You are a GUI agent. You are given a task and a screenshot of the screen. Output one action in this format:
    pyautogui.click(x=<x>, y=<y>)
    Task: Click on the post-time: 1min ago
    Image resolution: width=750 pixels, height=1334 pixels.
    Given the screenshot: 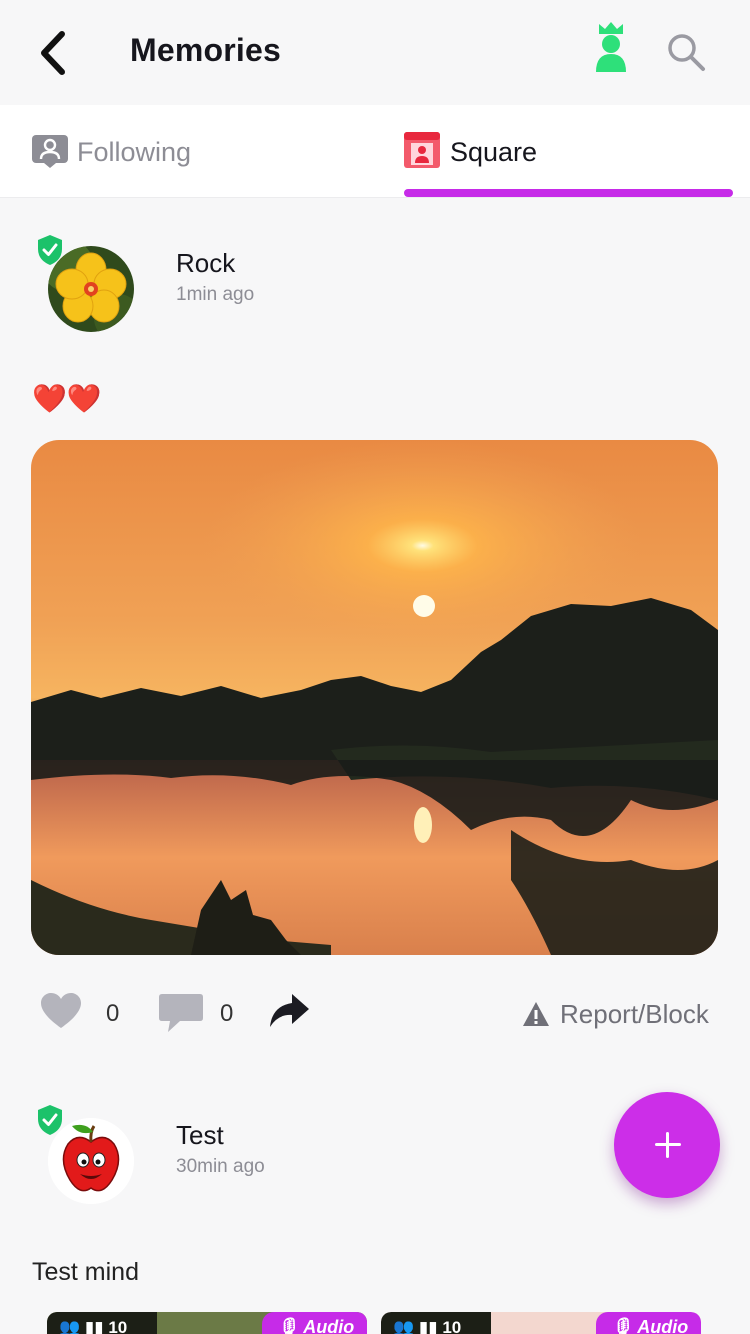 What is the action you would take?
    pyautogui.click(x=215, y=294)
    